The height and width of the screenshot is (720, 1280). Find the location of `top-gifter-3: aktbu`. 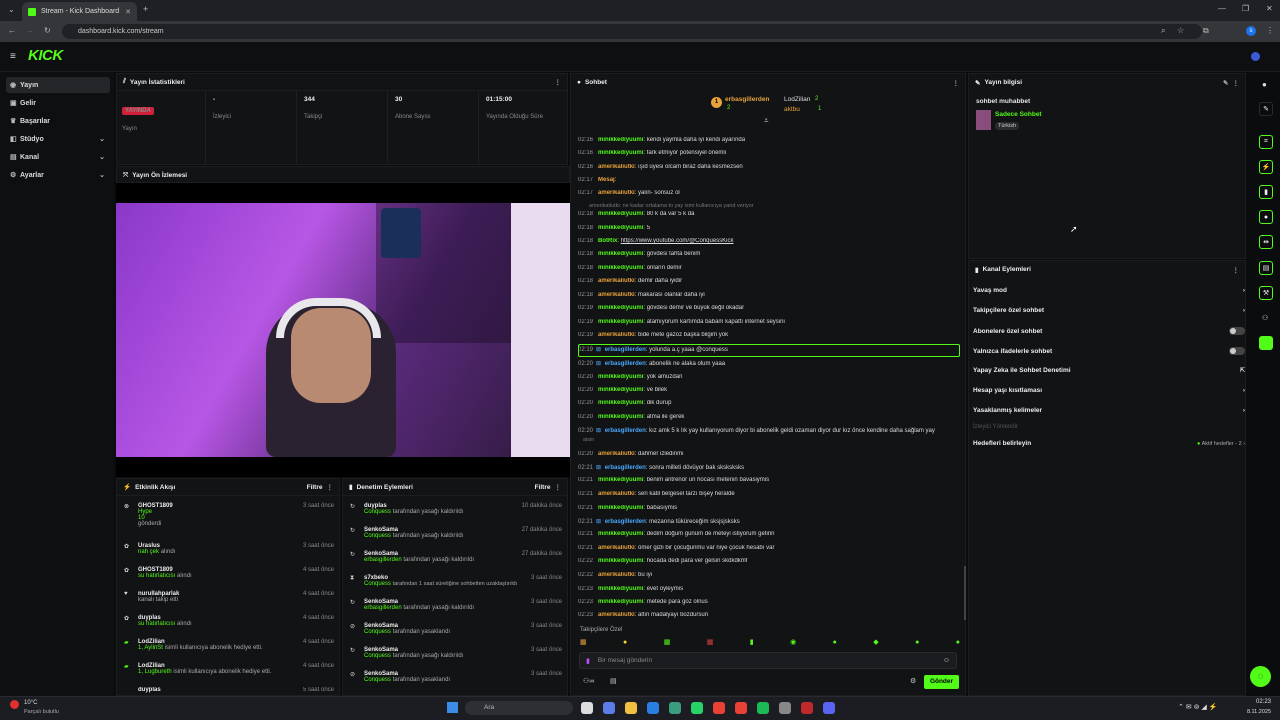

top-gifter-3: aktbu is located at coordinates (792, 109).